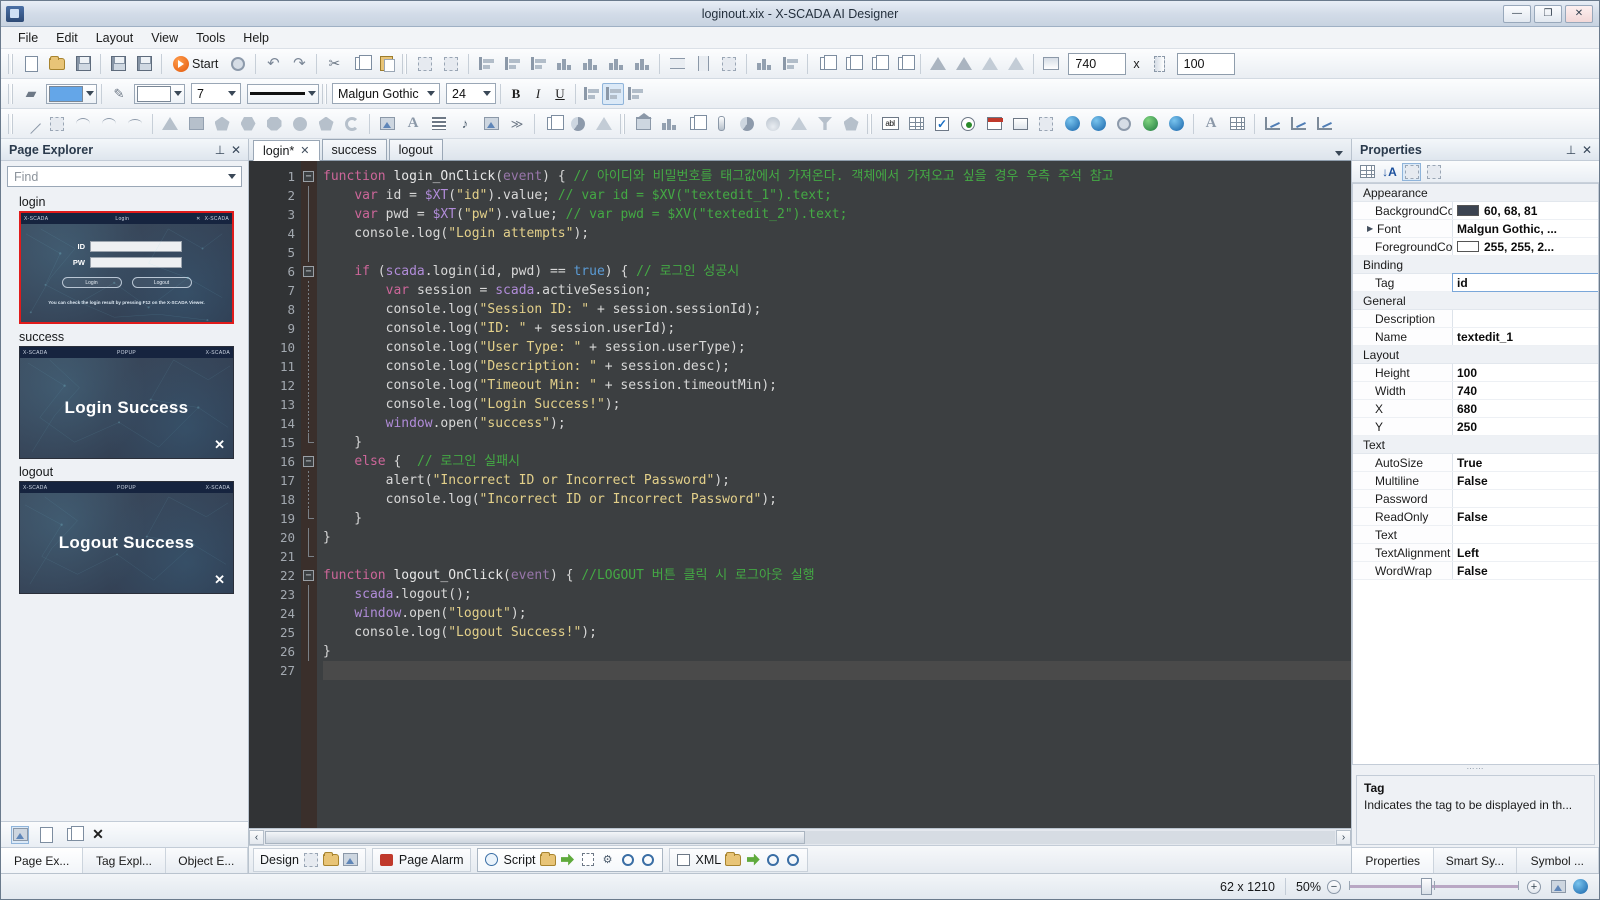  I want to click on page-thumbnail-success: X-SCADA POPUP X-SCADA Login Success ✕, so click(126, 402).